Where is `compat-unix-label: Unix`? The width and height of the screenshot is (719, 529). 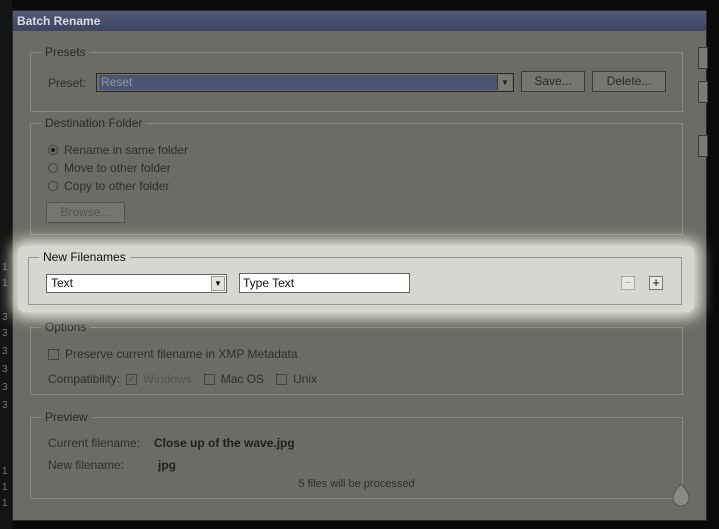
compat-unix-label: Unix is located at coordinates (305, 379).